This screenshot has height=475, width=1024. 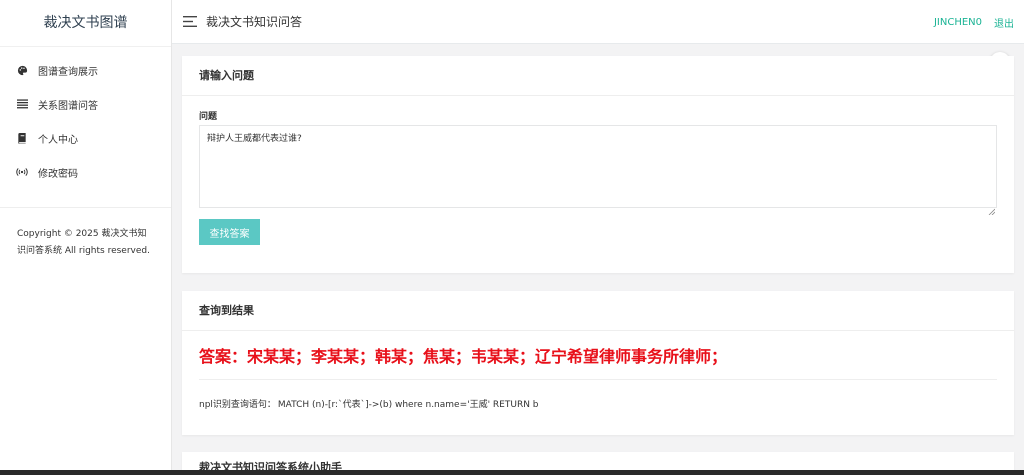 I want to click on cypher-label: npl识别查询语句：, so click(x=237, y=405).